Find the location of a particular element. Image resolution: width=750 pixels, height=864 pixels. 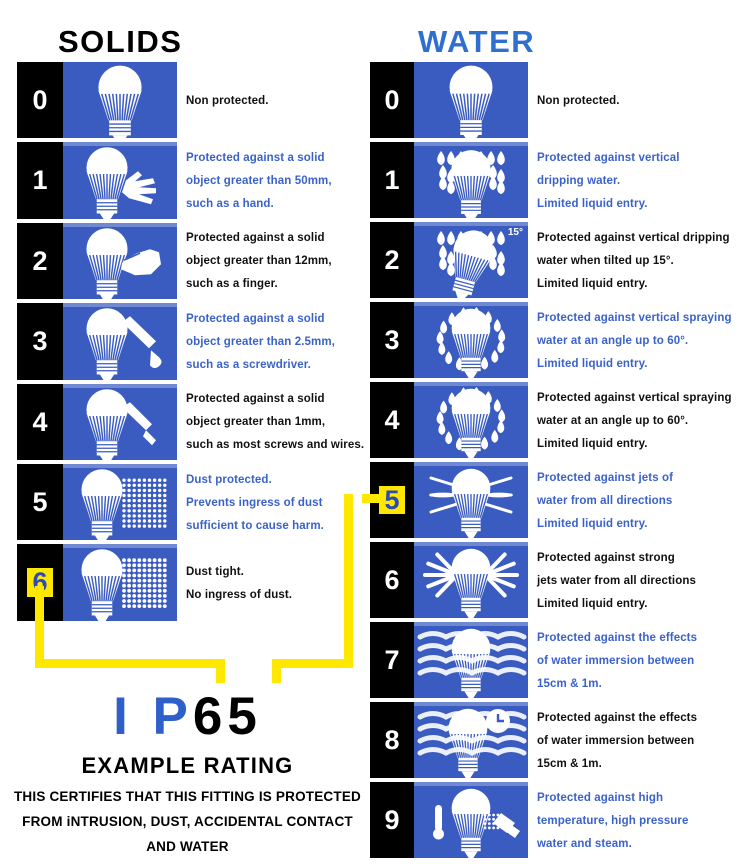

water-number-label-7: 7 is located at coordinates (392, 659).